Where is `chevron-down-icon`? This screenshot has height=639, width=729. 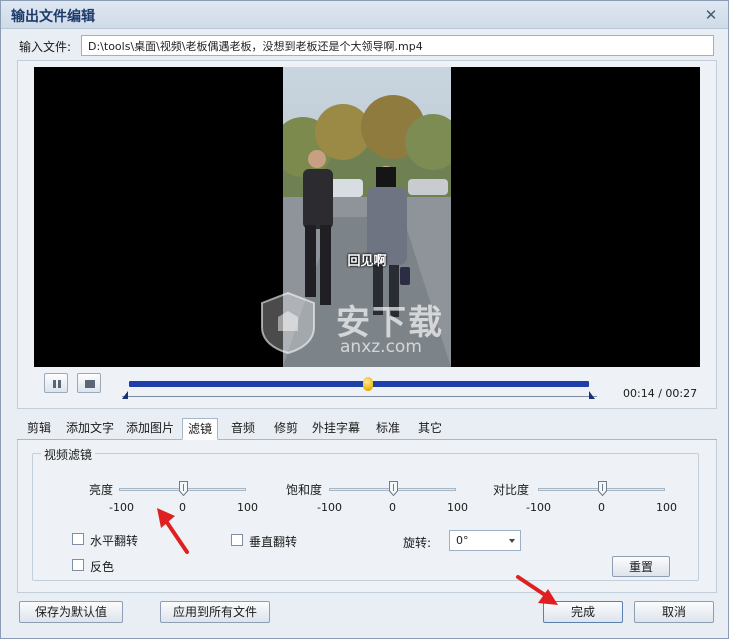
chevron-down-icon is located at coordinates (512, 541).